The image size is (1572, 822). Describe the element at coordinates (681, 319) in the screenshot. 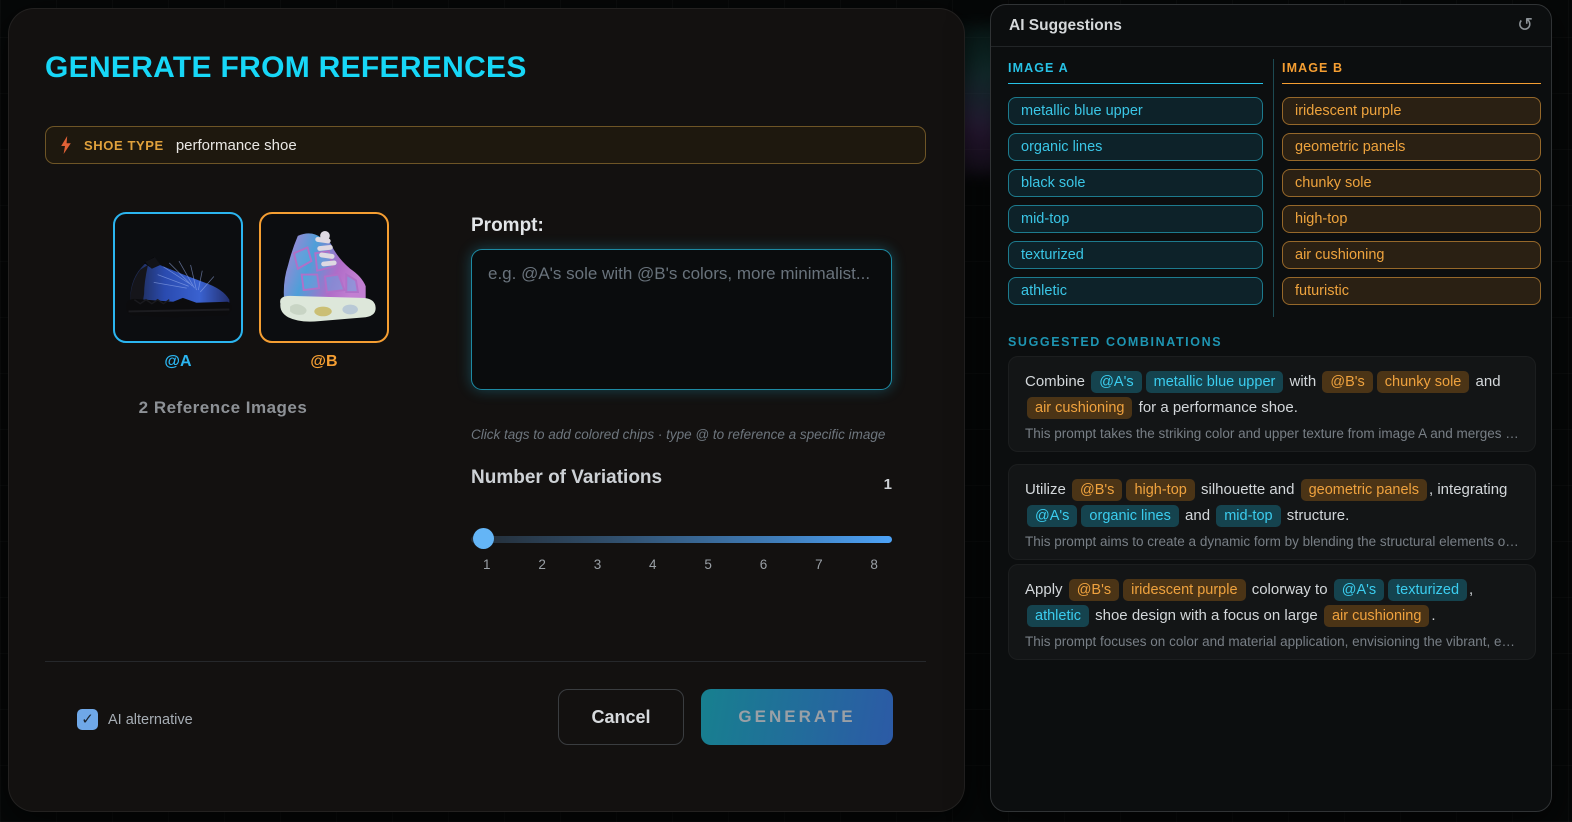

I see `prompt-input` at that location.